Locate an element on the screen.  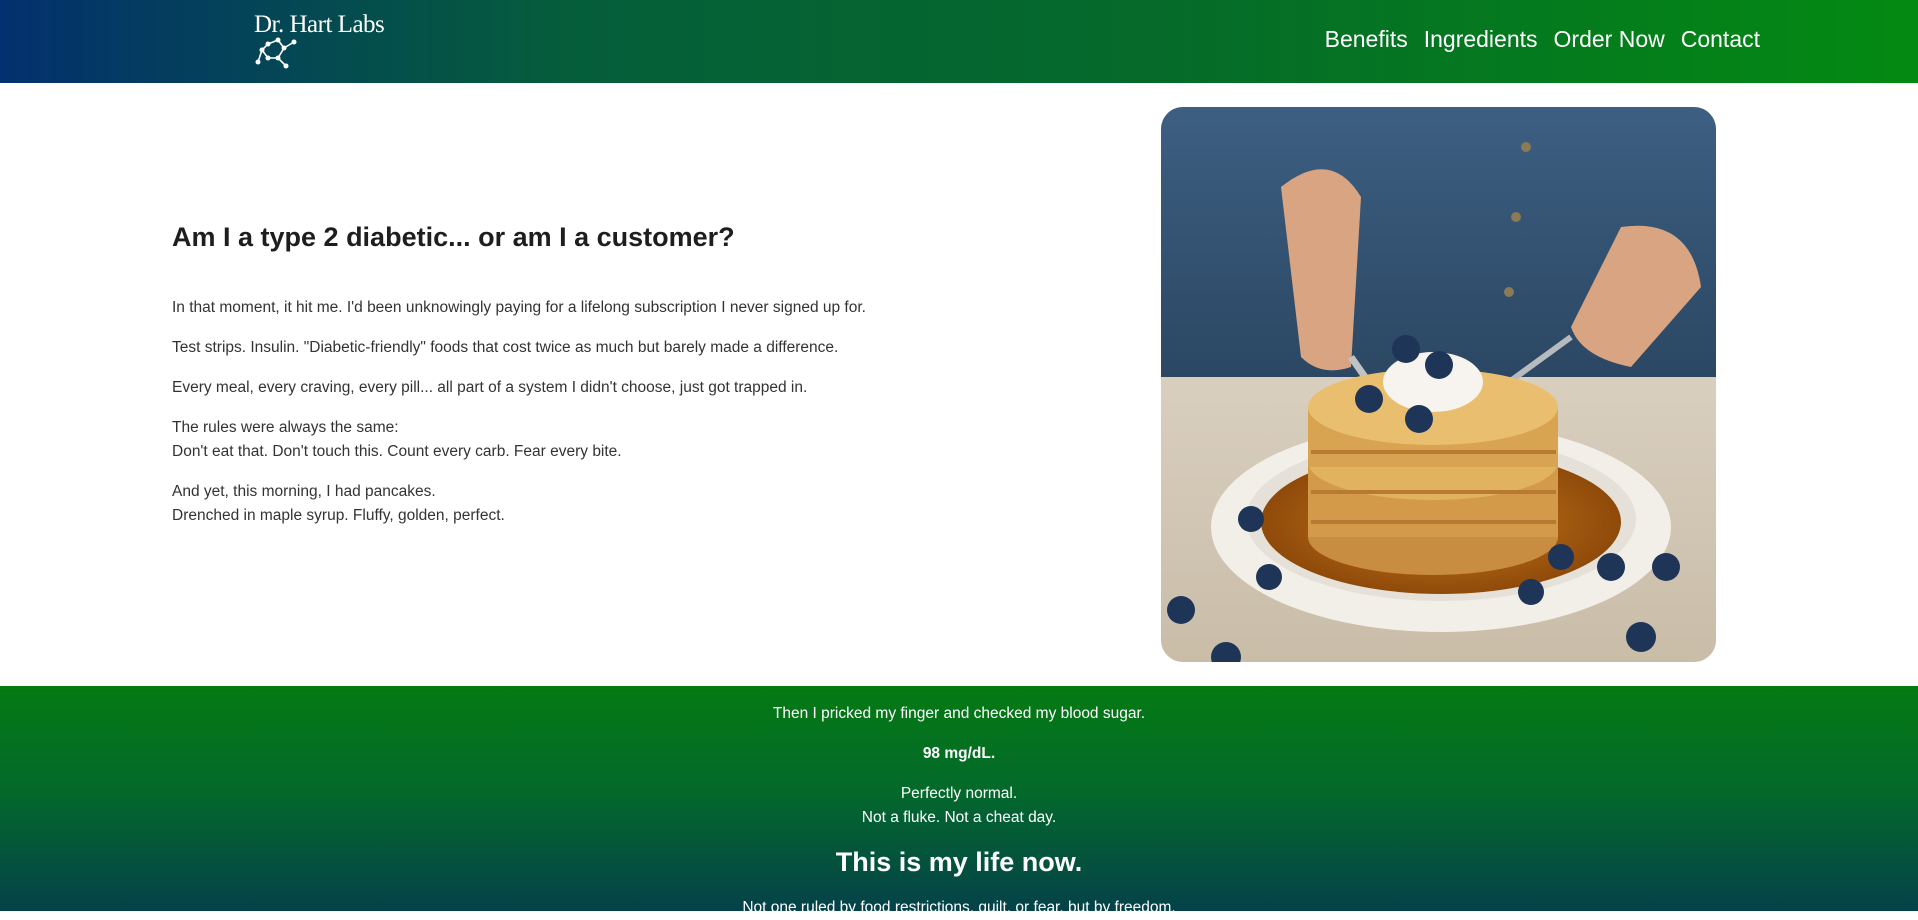
brand-logo: Dr. Hart Labs is located at coordinates (319, 40).